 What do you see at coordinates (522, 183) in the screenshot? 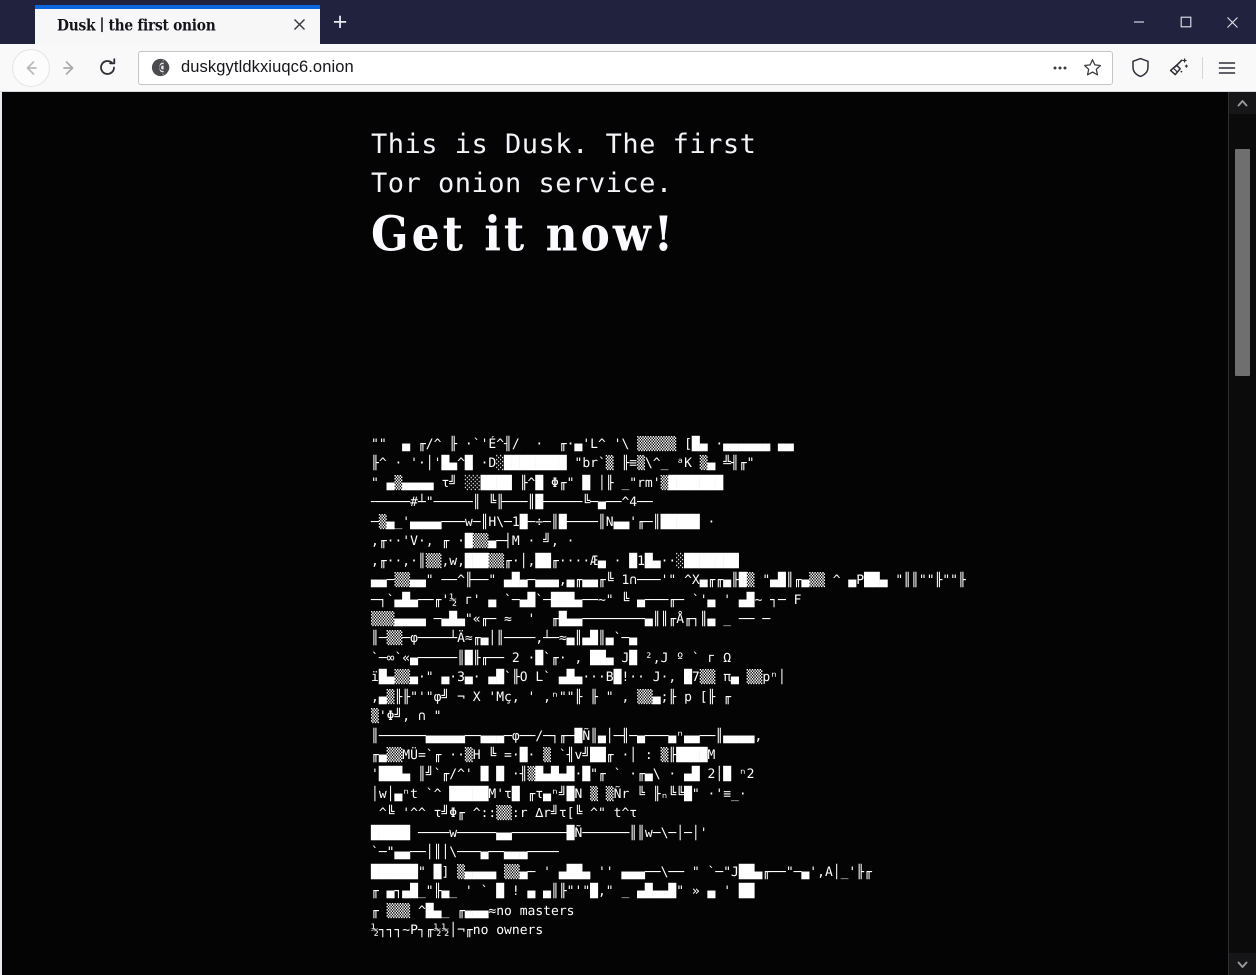
I see `hero-line-2: Tor onion service.` at bounding box center [522, 183].